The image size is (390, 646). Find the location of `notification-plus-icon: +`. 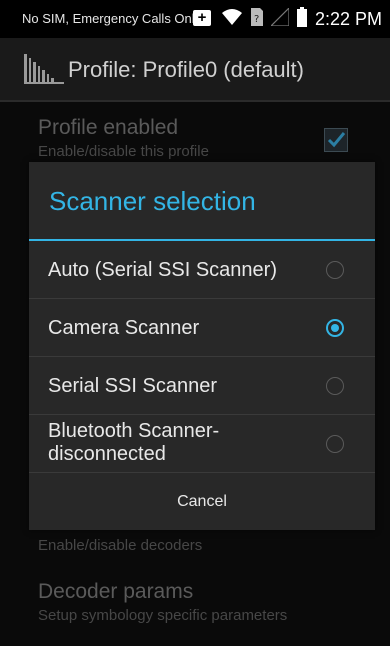

notification-plus-icon: + is located at coordinates (202, 18).